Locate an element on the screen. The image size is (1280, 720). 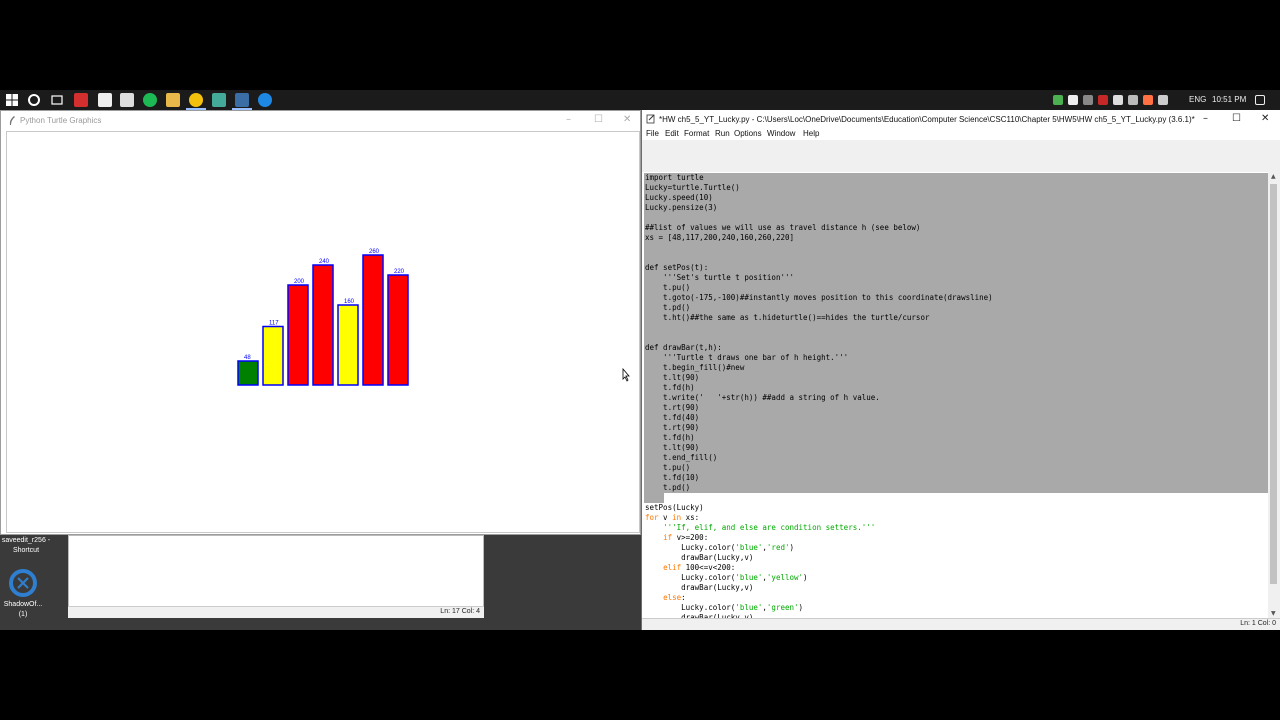
calculator-icon is located at coordinates (105, 100).